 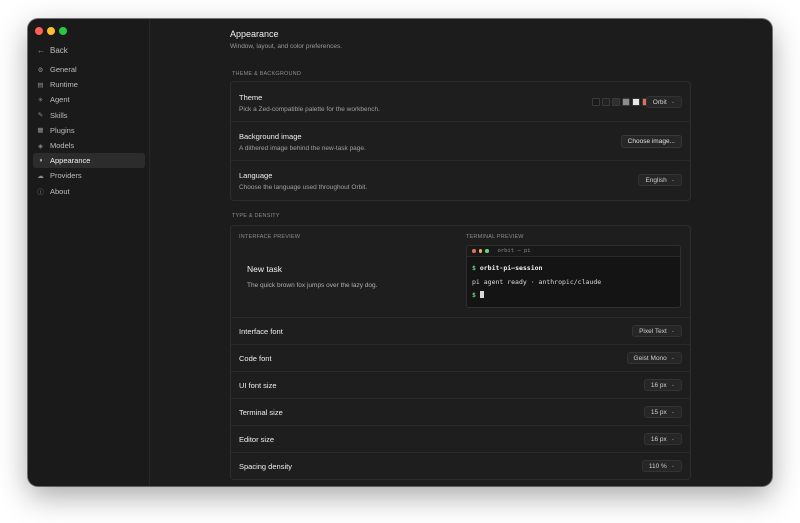 I want to click on theme-swatches, so click(x=621, y=102).